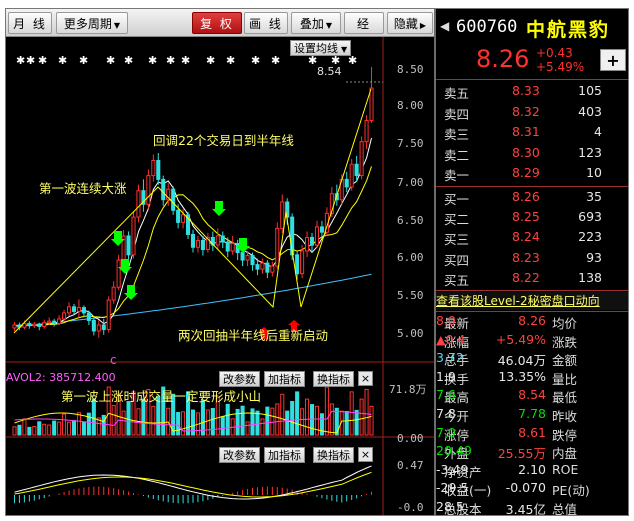 Image resolution: width=634 pixels, height=521 pixels. Describe the element at coordinates (526, 277) in the screenshot. I see `bid-price: 8.22` at that location.